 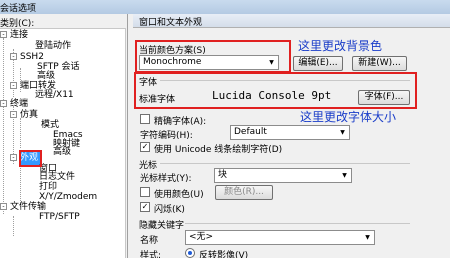 What do you see at coordinates (348, 117) in the screenshot?
I see `font-size-annotation: 这里更改字体大小` at bounding box center [348, 117].